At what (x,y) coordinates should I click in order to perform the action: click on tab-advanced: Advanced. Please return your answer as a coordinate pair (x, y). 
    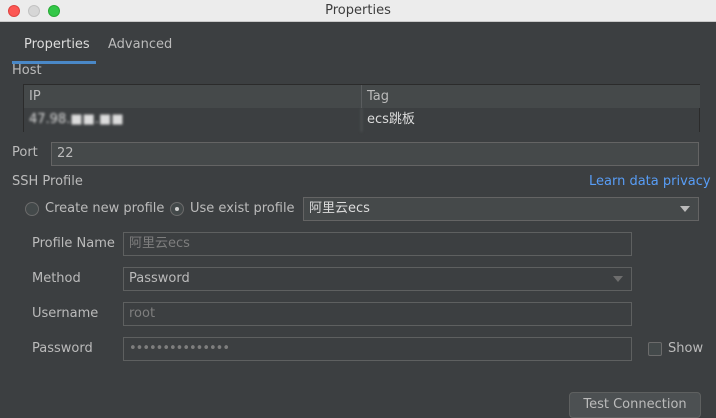
    Looking at the image, I should click on (140, 46).